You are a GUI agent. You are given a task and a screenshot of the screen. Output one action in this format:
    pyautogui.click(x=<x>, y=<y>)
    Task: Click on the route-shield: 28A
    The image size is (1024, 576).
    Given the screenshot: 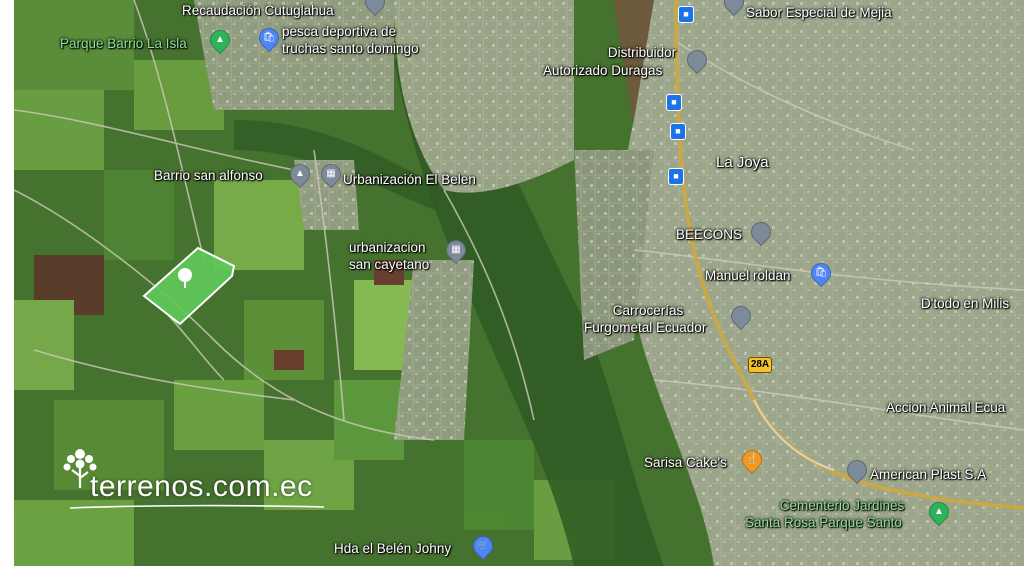 What is the action you would take?
    pyautogui.click(x=760, y=365)
    